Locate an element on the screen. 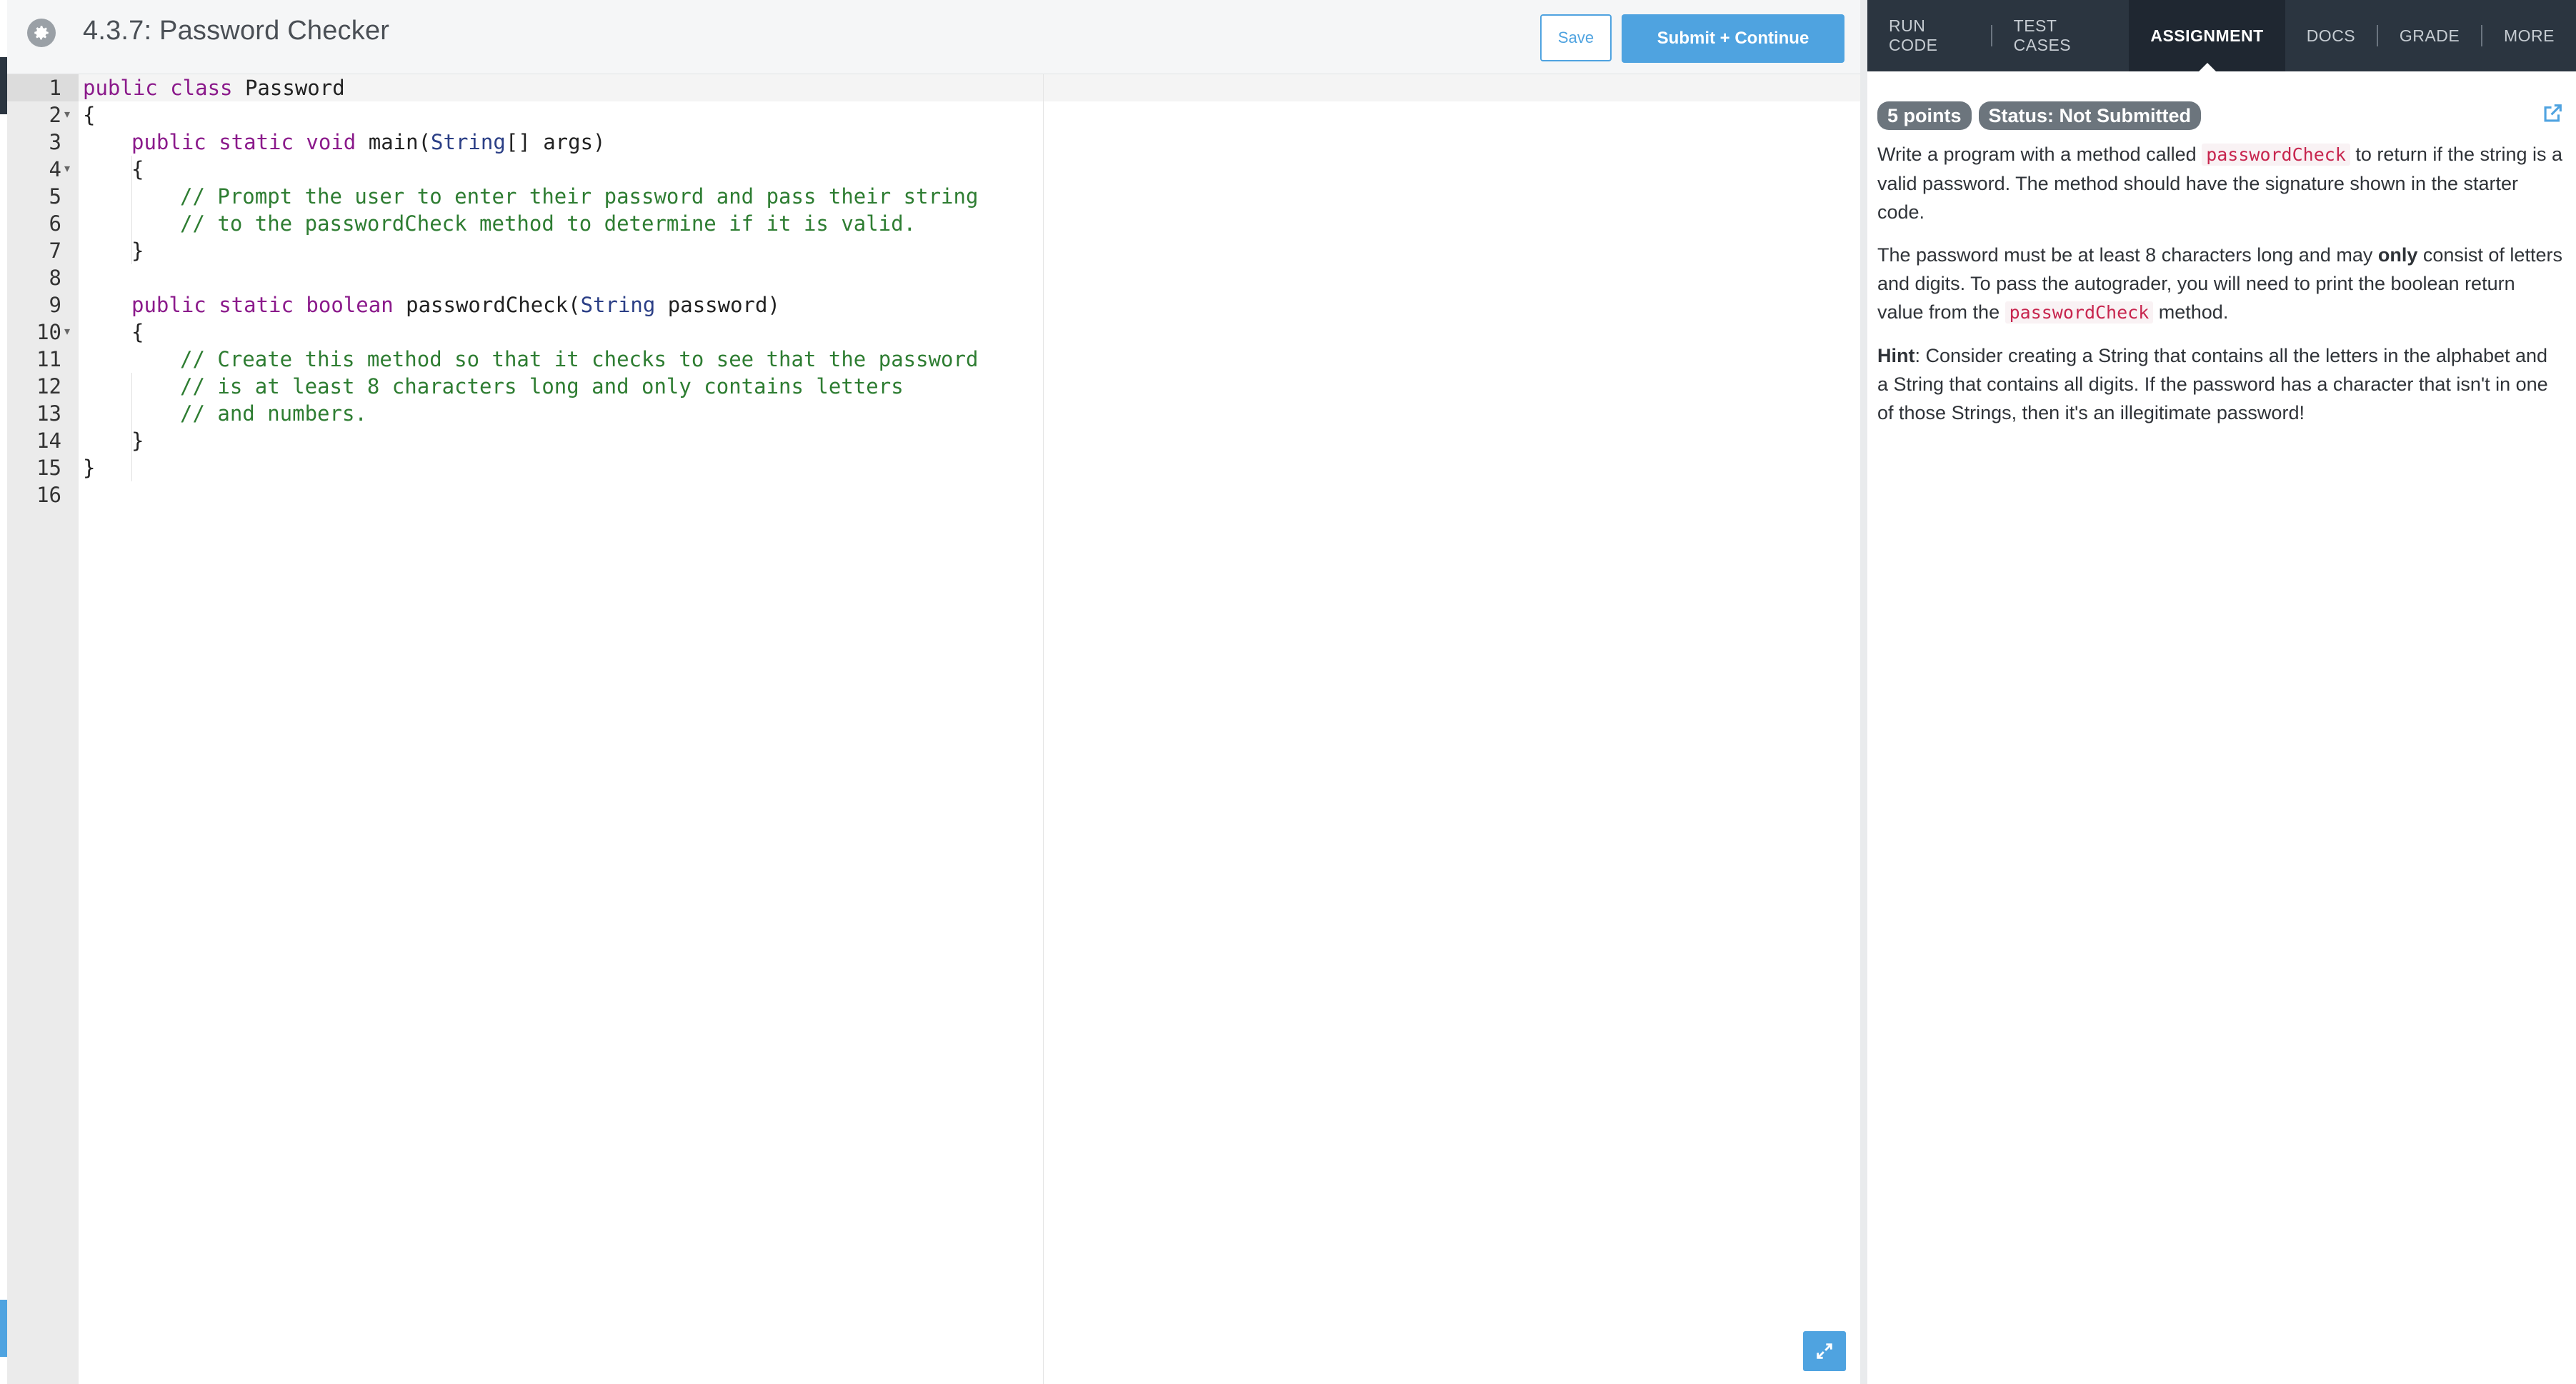  line-number: 10 is located at coordinates (48, 332).